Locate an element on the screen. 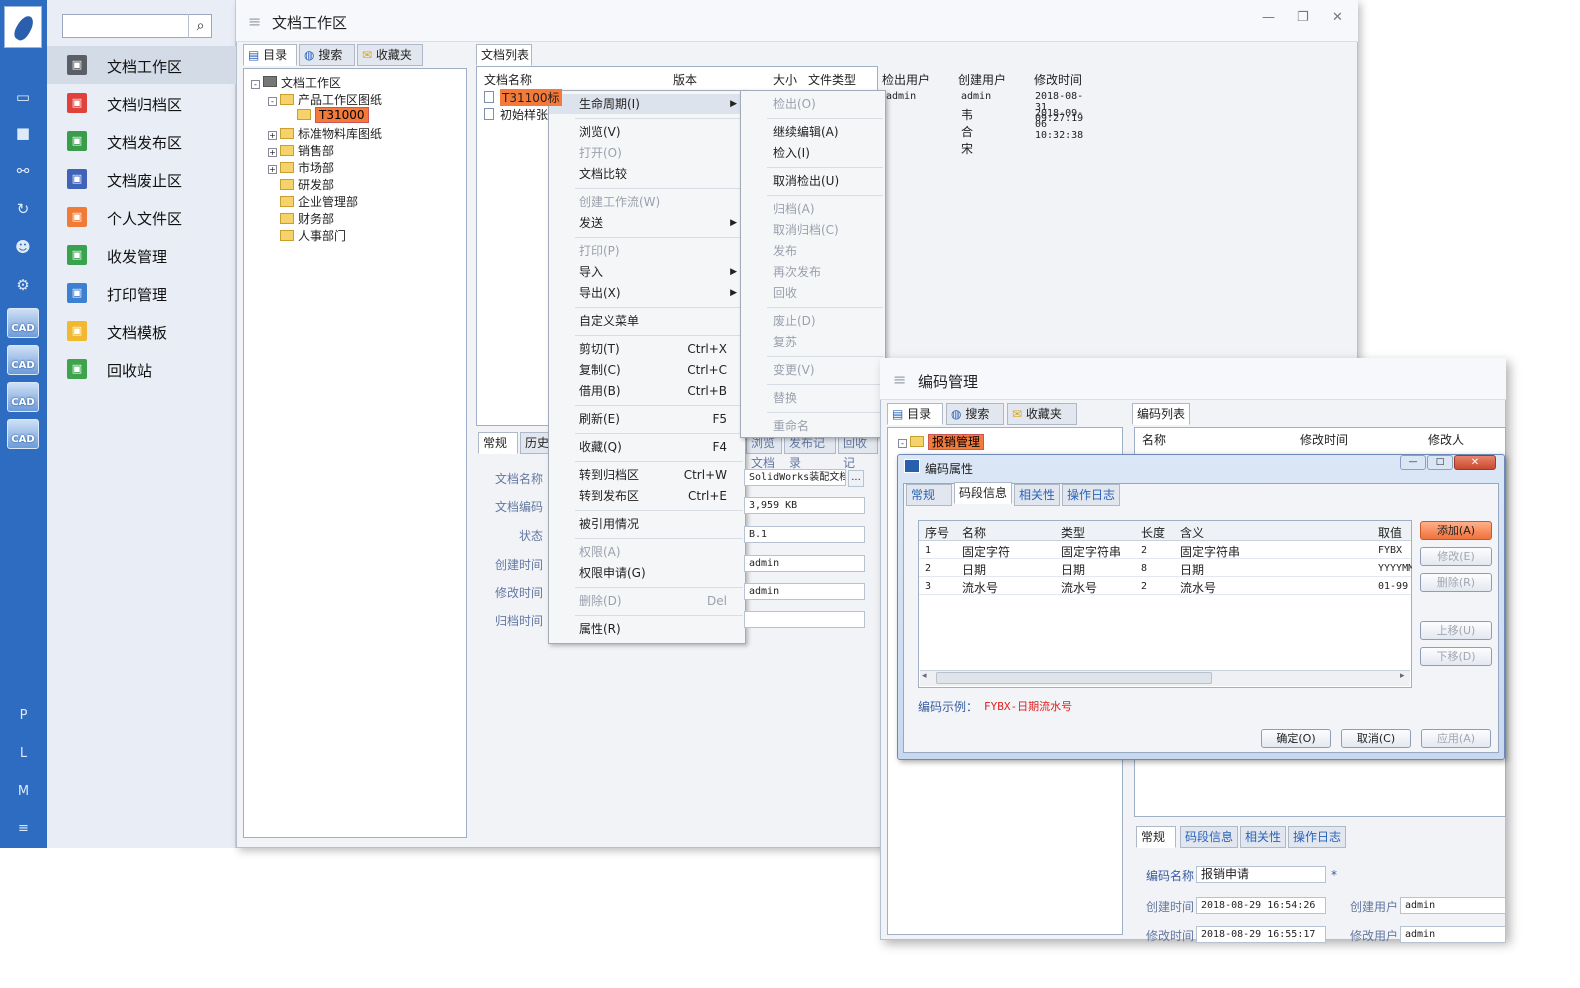 The image size is (1580, 988). rail-letter-p: P is located at coordinates (23, 715).